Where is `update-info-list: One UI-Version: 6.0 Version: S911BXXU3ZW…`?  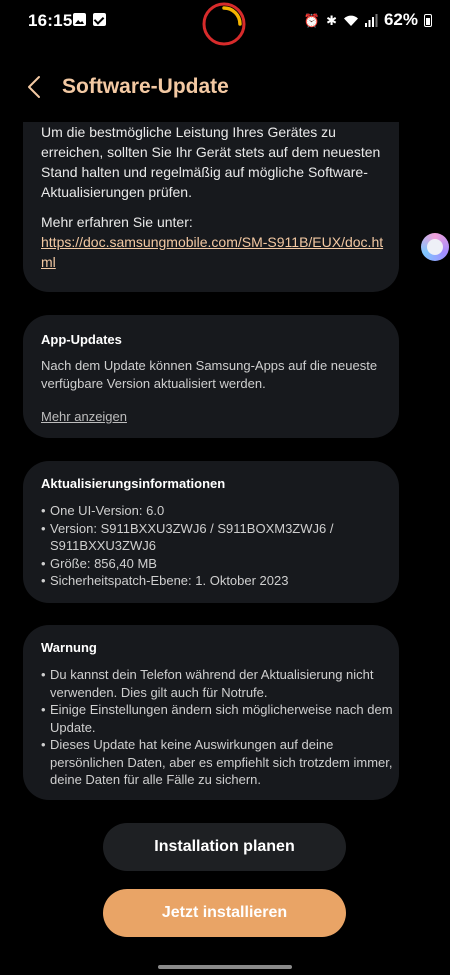
update-info-list: One UI-Version: 6.0 Version: S911BXXU3ZW… is located at coordinates (217, 546).